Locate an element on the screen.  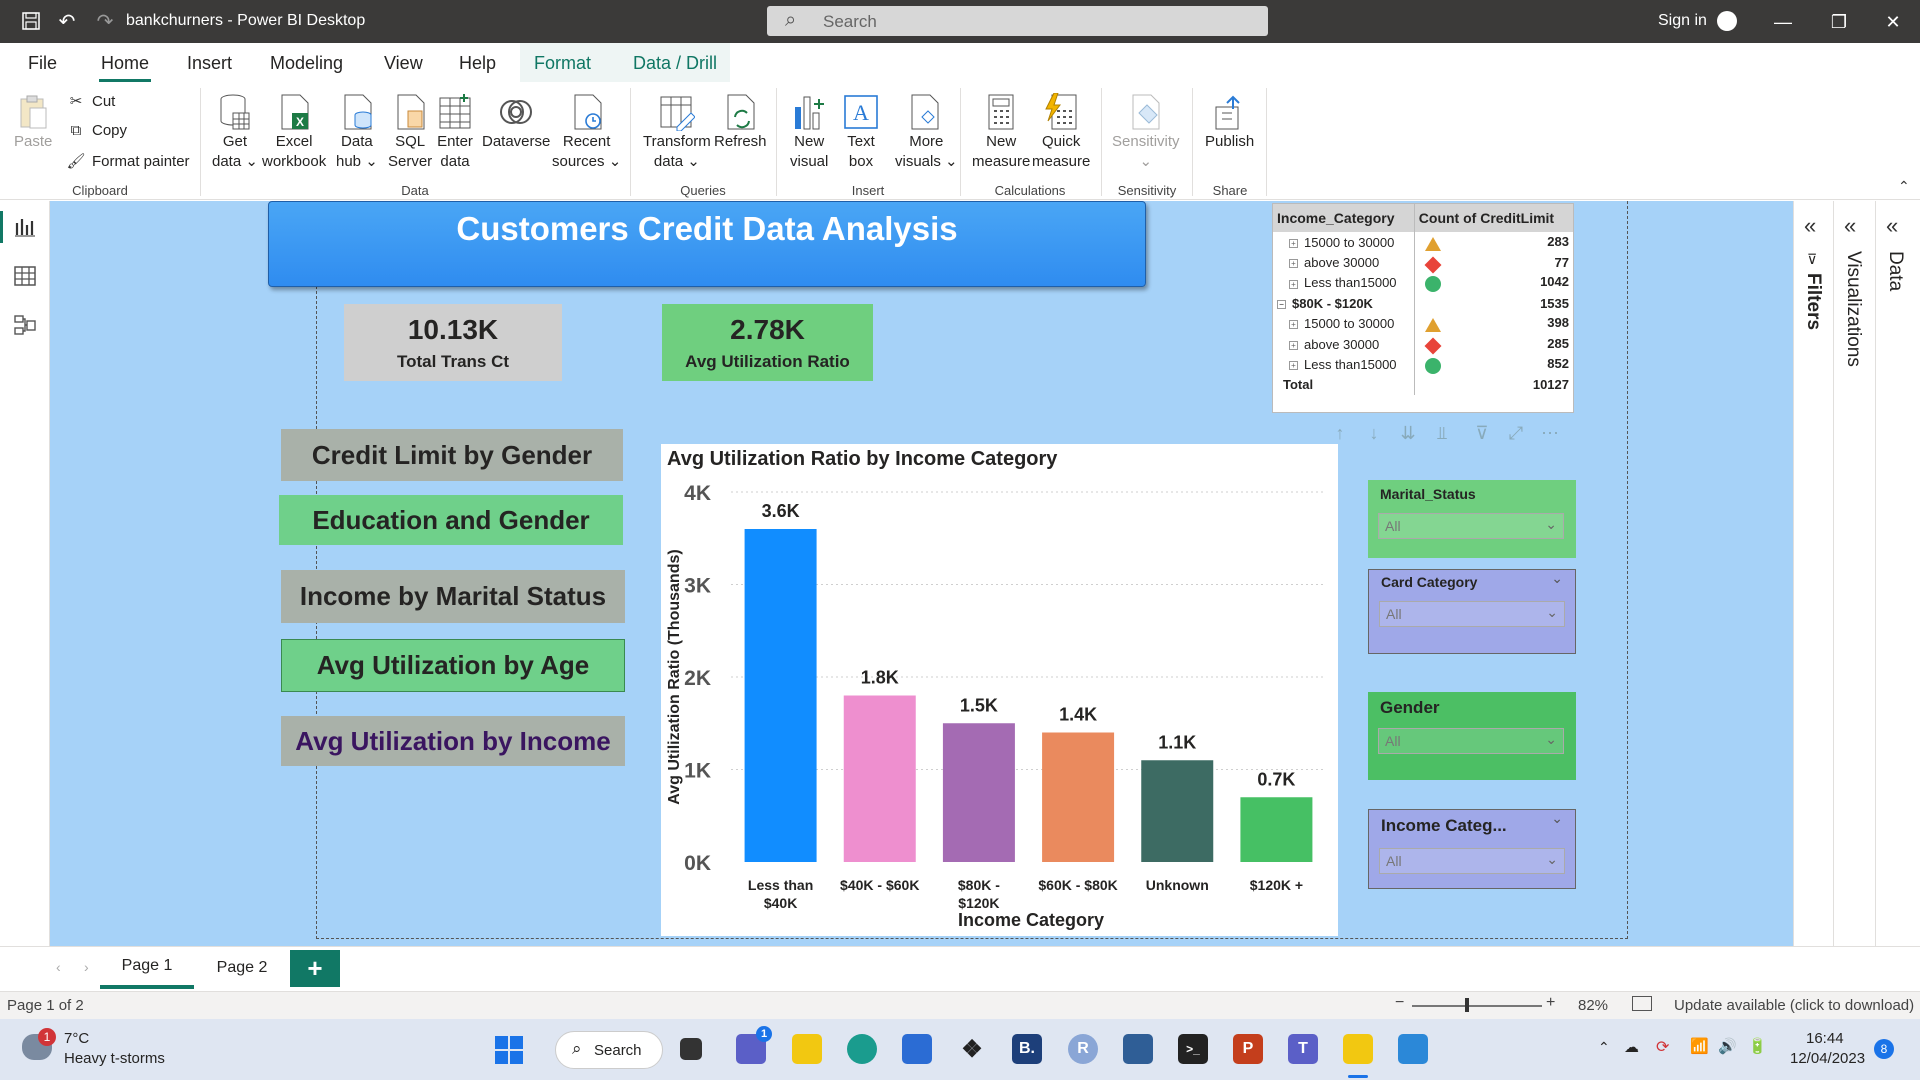
add-page-button: + is located at coordinates (315, 968).